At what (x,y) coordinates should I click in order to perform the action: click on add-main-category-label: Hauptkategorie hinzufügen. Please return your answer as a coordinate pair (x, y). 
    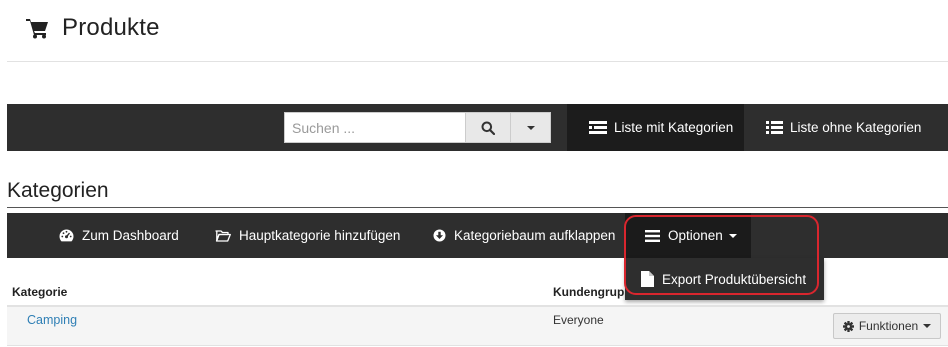
    Looking at the image, I should click on (320, 235).